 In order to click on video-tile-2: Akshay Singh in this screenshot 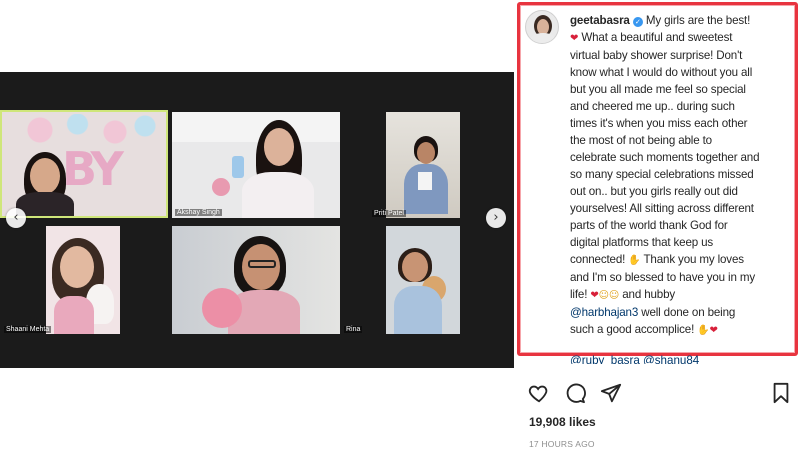, I will do `click(256, 165)`.